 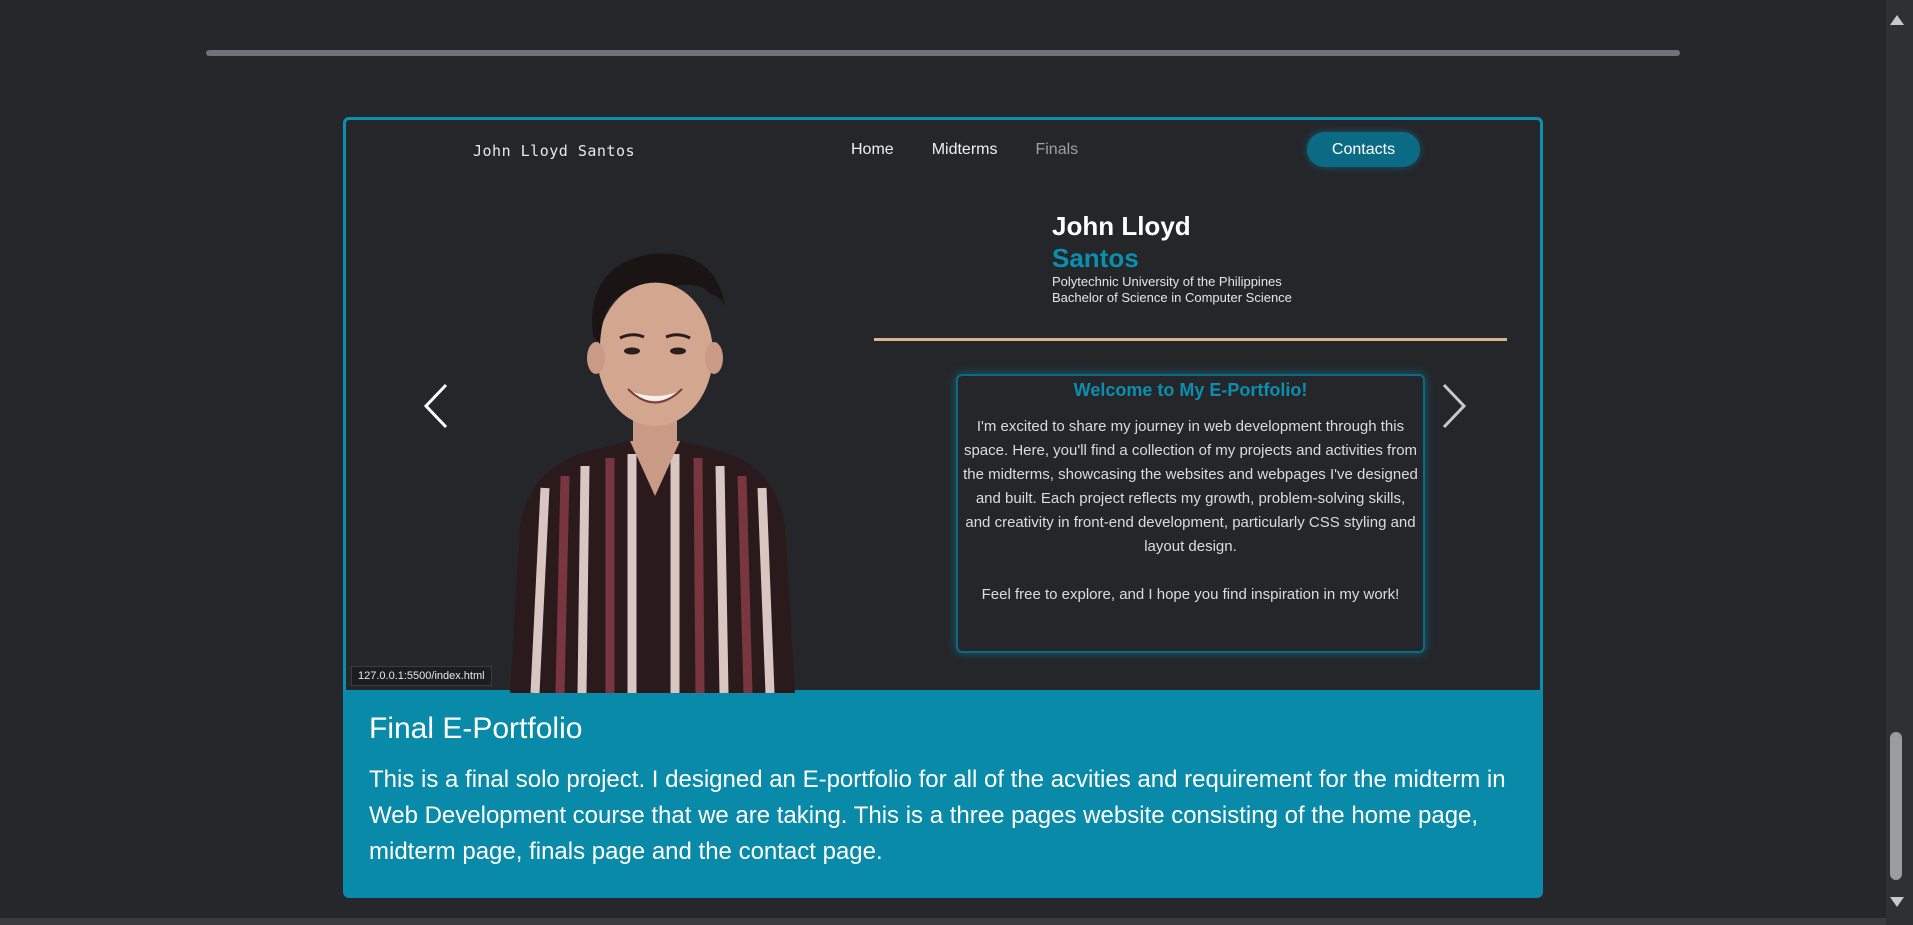 I want to click on scroll-thumb, so click(x=1896, y=806).